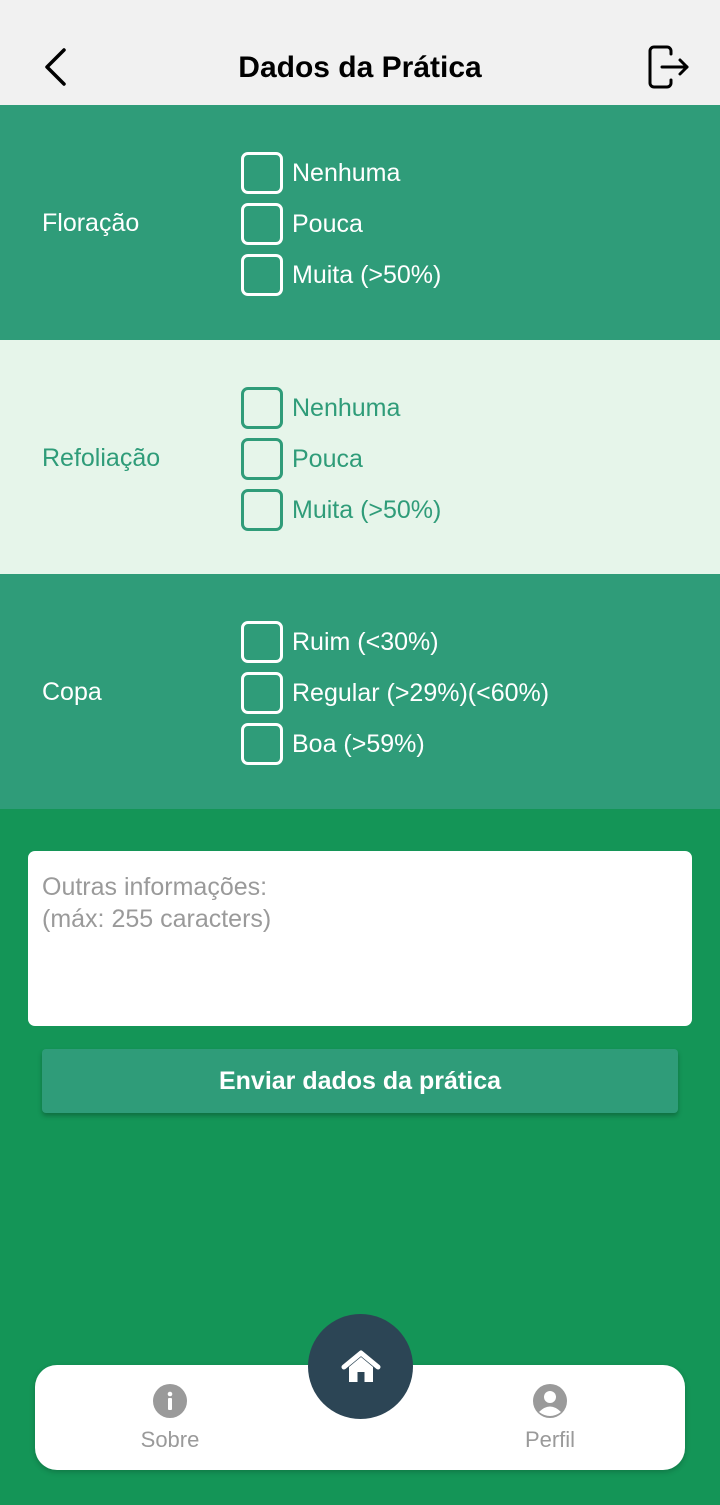 Image resolution: width=720 pixels, height=1505 pixels. I want to click on option-refoliacao-nenhuma: Nenhuma, so click(320, 408).